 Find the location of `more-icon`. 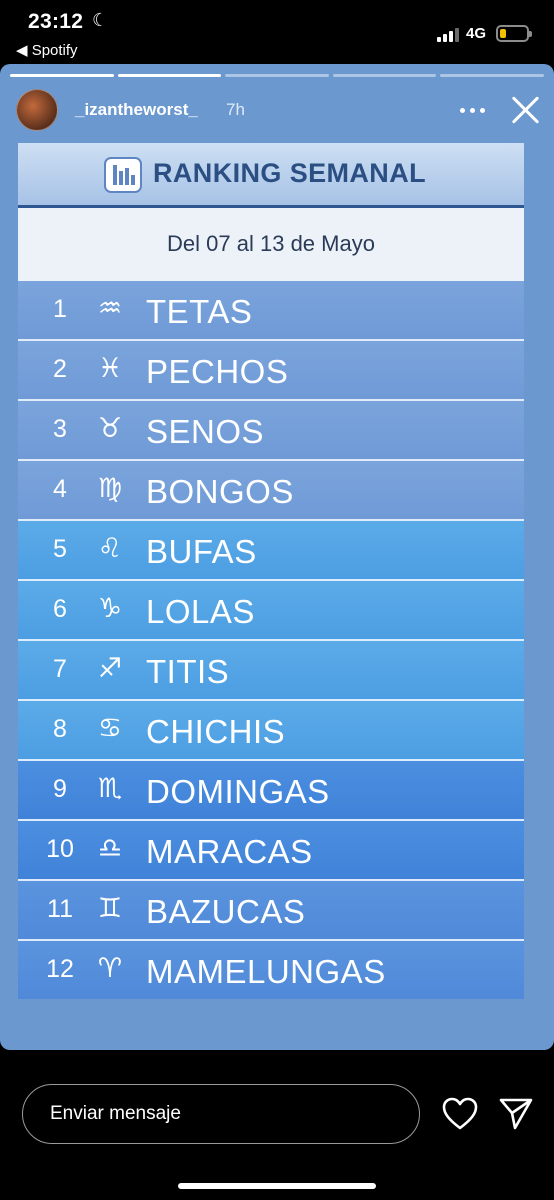

more-icon is located at coordinates (472, 110).